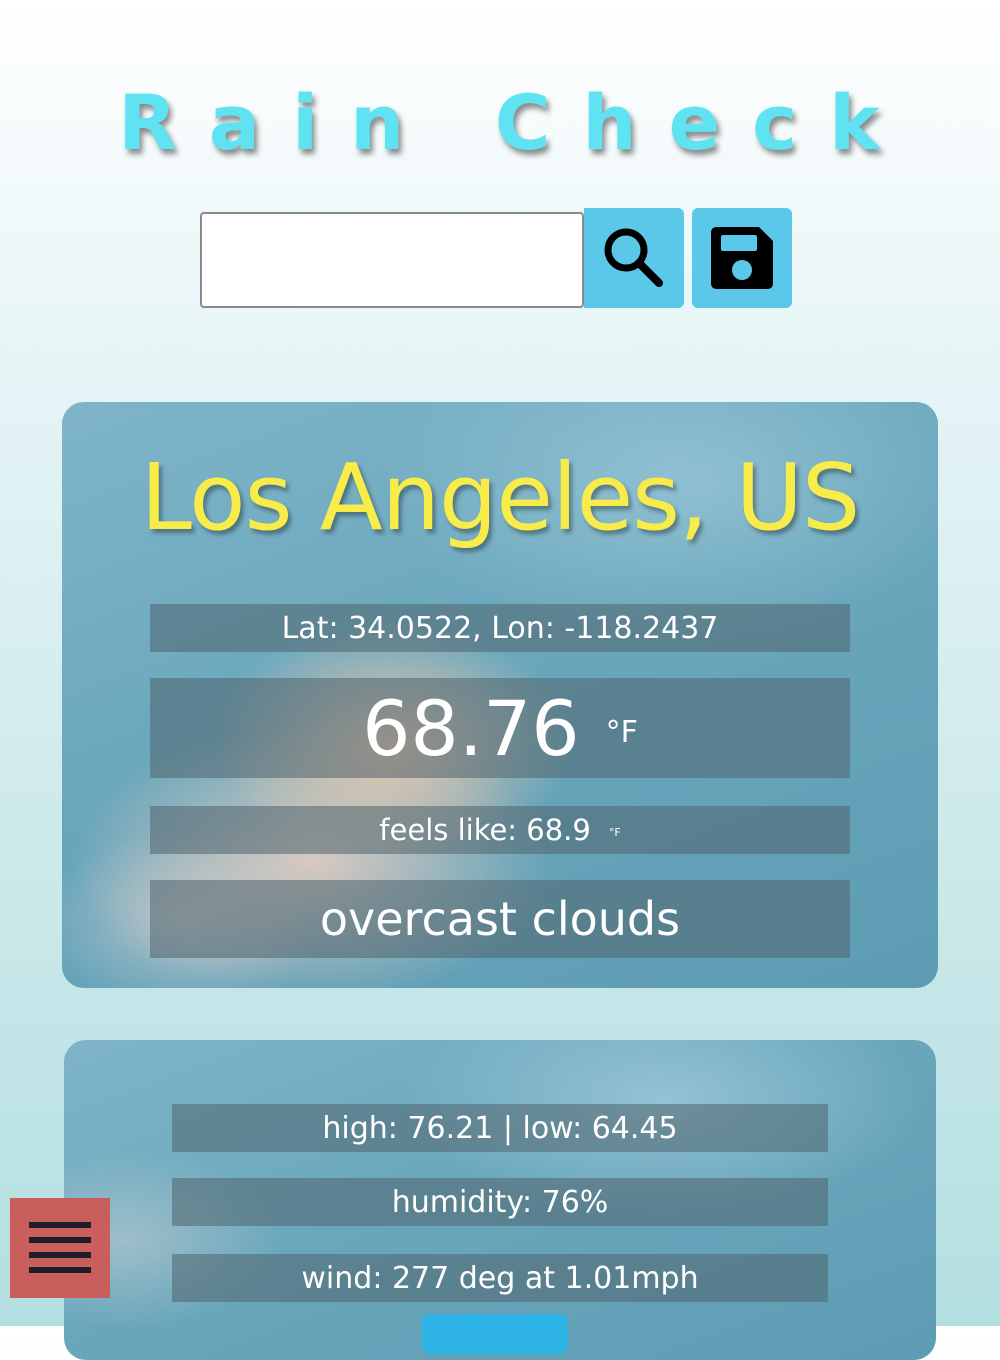 The height and width of the screenshot is (1360, 1000). I want to click on temperature-bar: 68.76 °F, so click(500, 728).